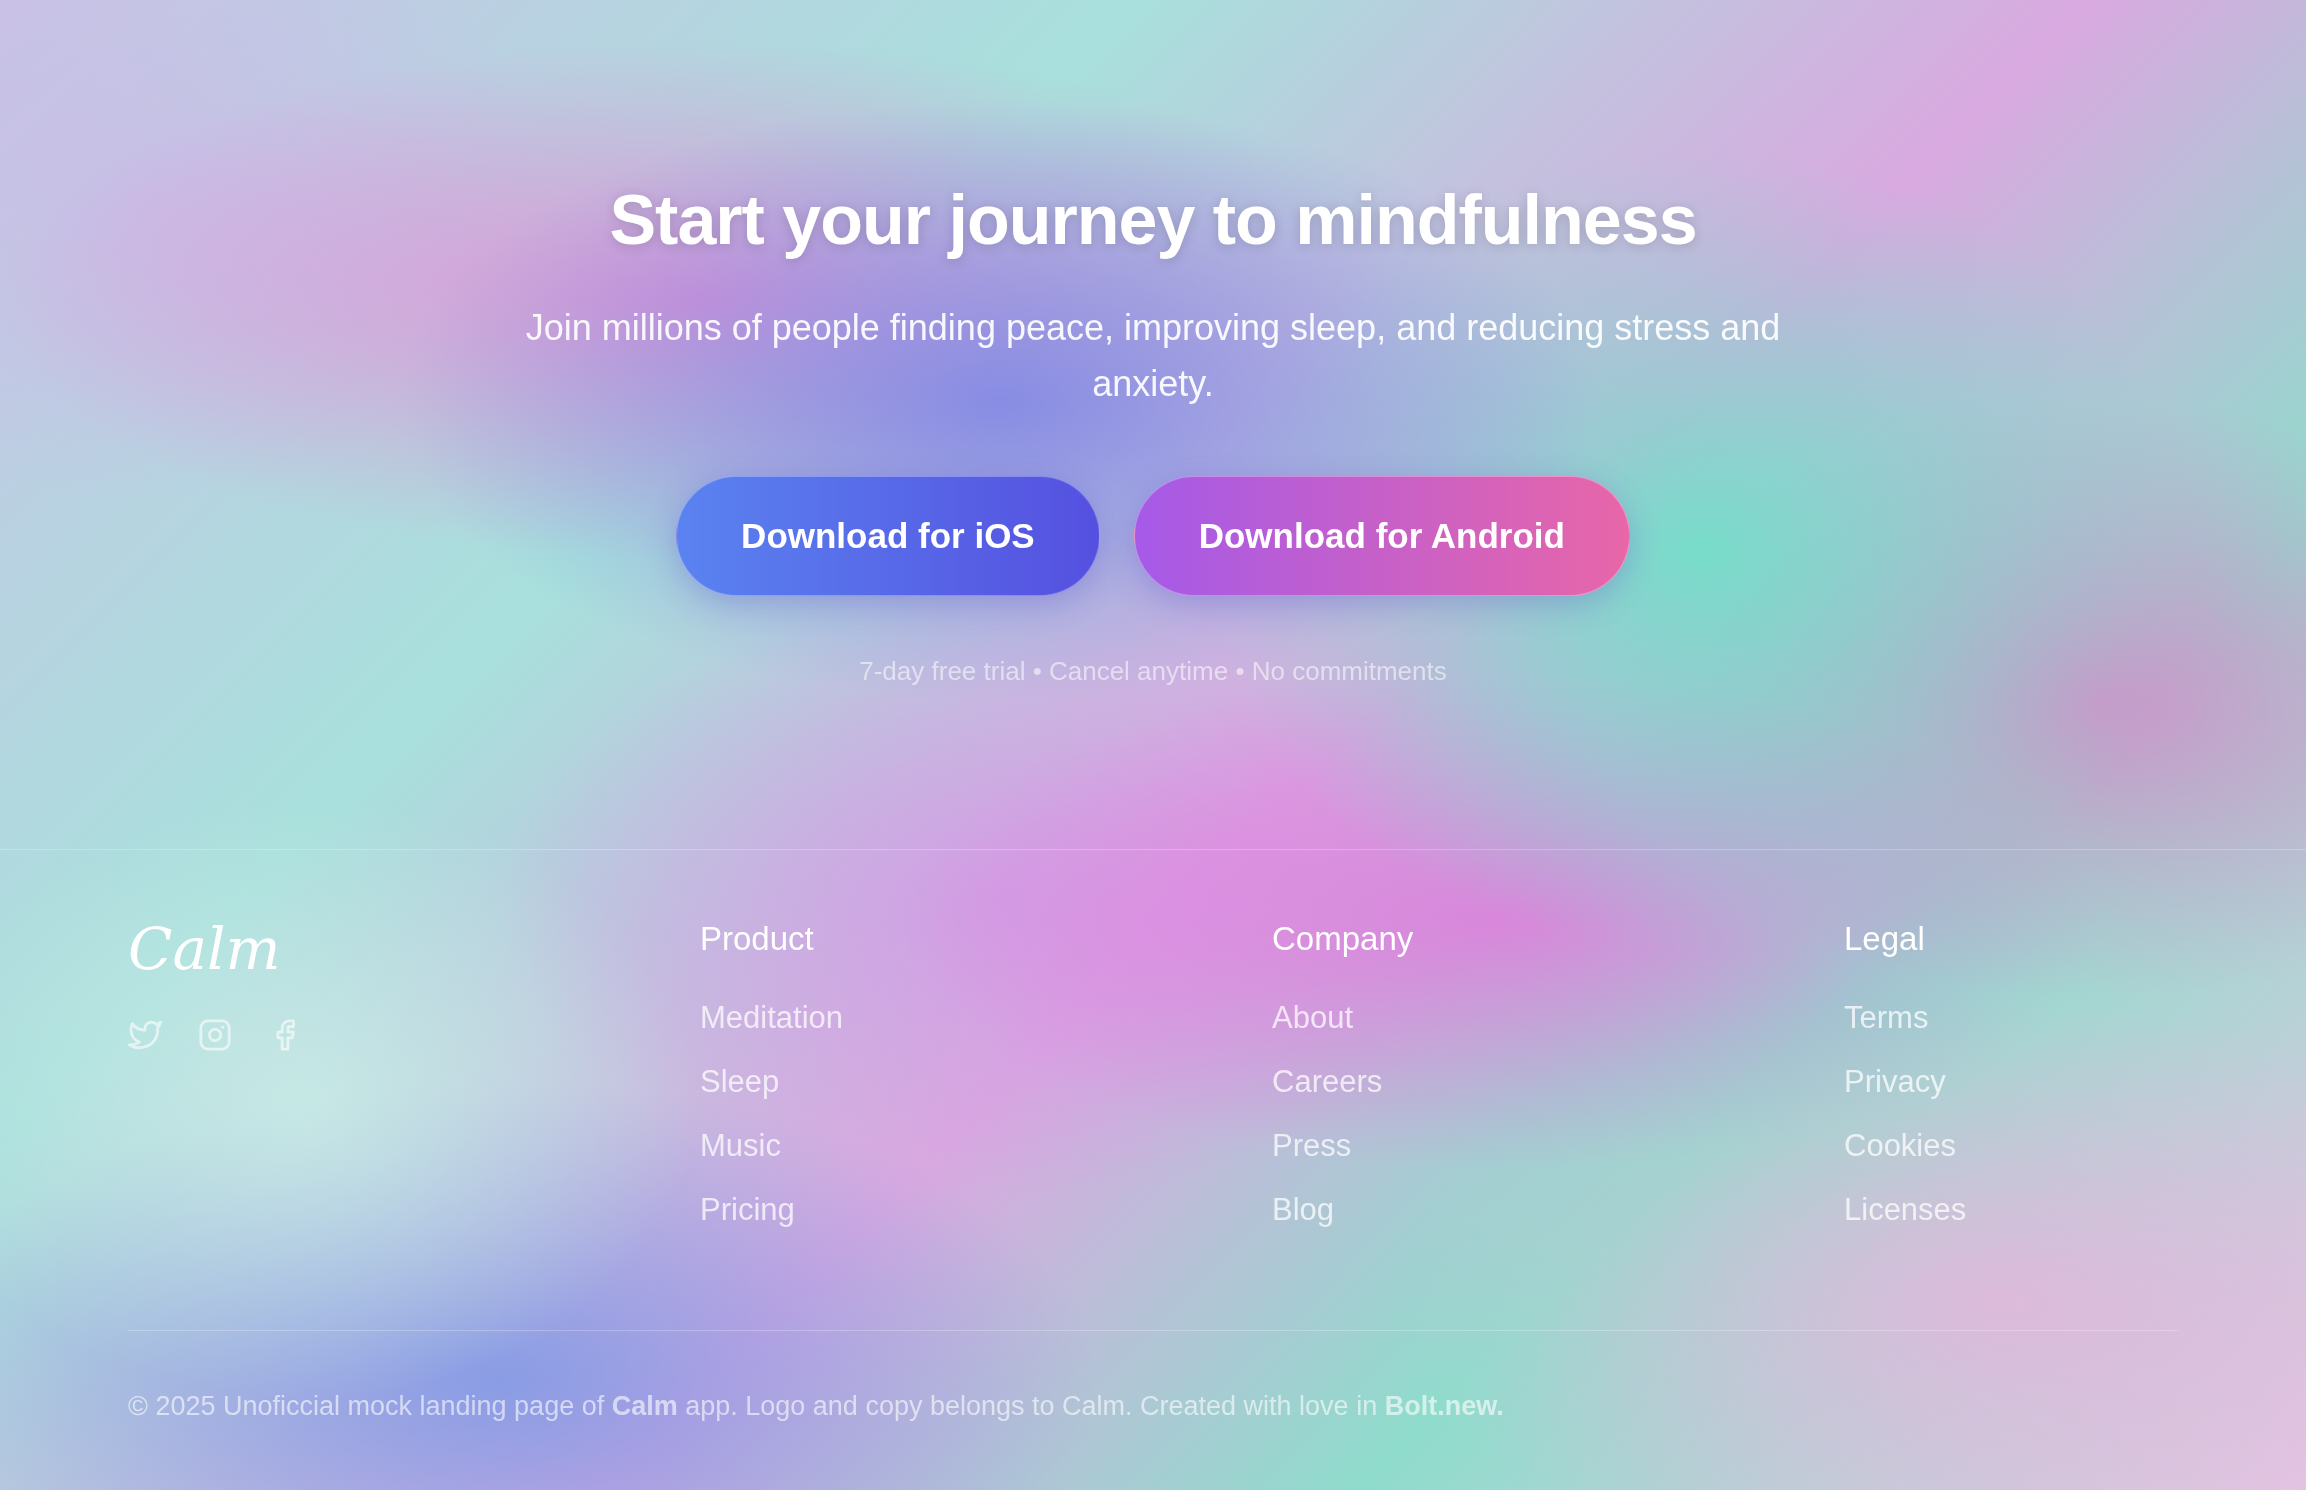 Image resolution: width=2306 pixels, height=1490 pixels. I want to click on footer-link: Press, so click(1558, 1146).